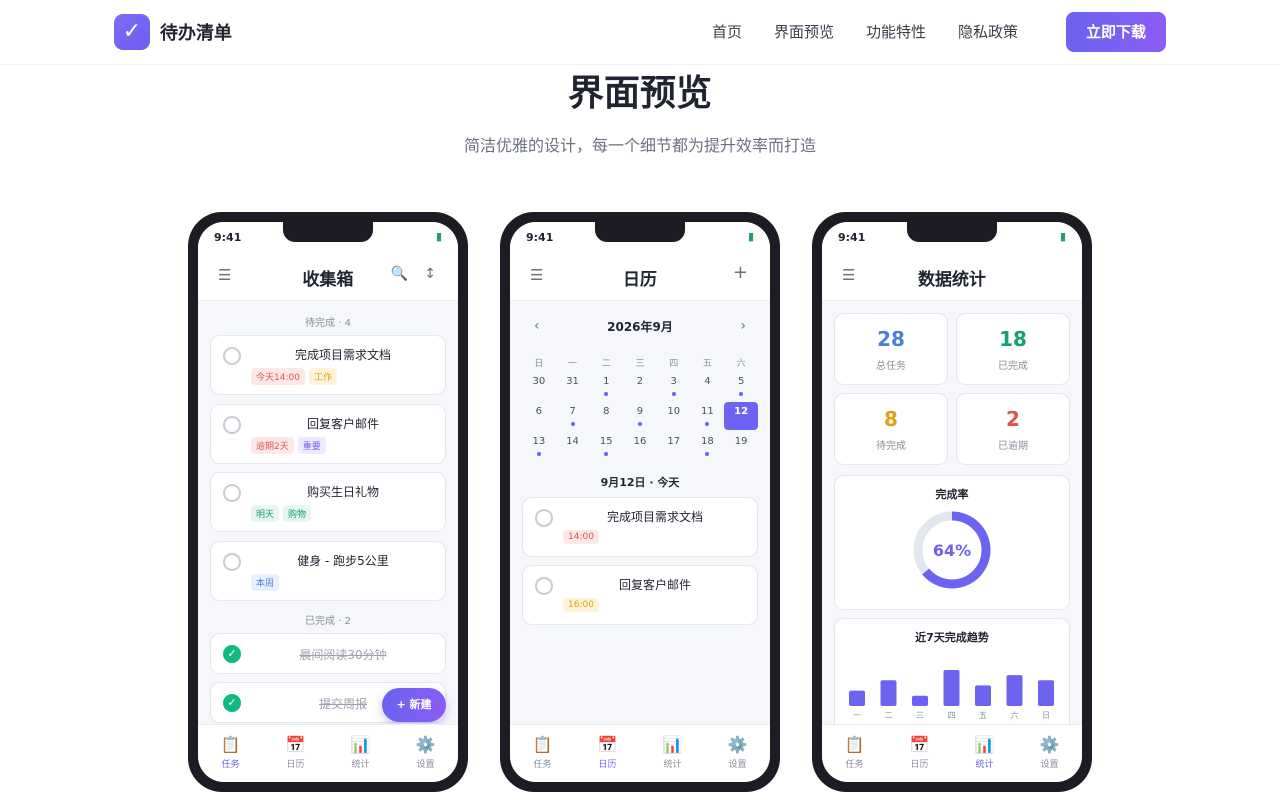 This screenshot has width=1280, height=800. Describe the element at coordinates (196, 32) in the screenshot. I see `brand-name: 待办清单` at that location.